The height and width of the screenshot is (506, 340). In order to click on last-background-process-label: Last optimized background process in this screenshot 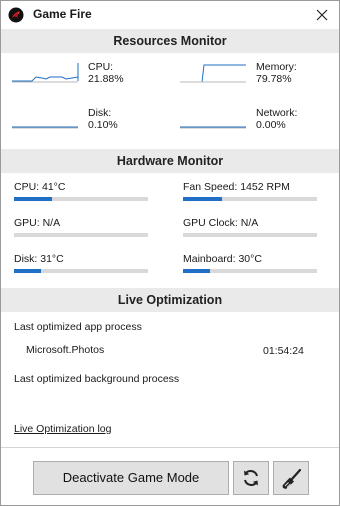, I will do `click(97, 379)`.